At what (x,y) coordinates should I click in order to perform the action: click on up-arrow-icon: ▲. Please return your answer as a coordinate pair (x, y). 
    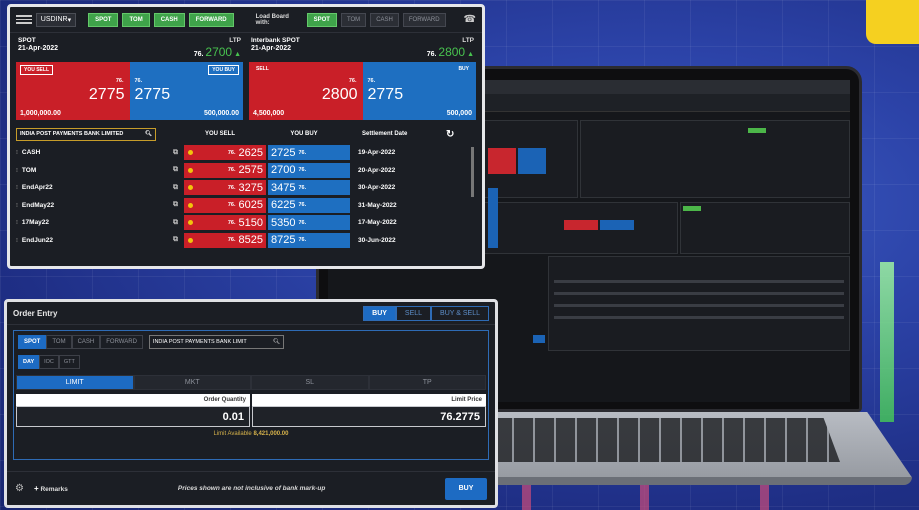
    Looking at the image, I should click on (470, 54).